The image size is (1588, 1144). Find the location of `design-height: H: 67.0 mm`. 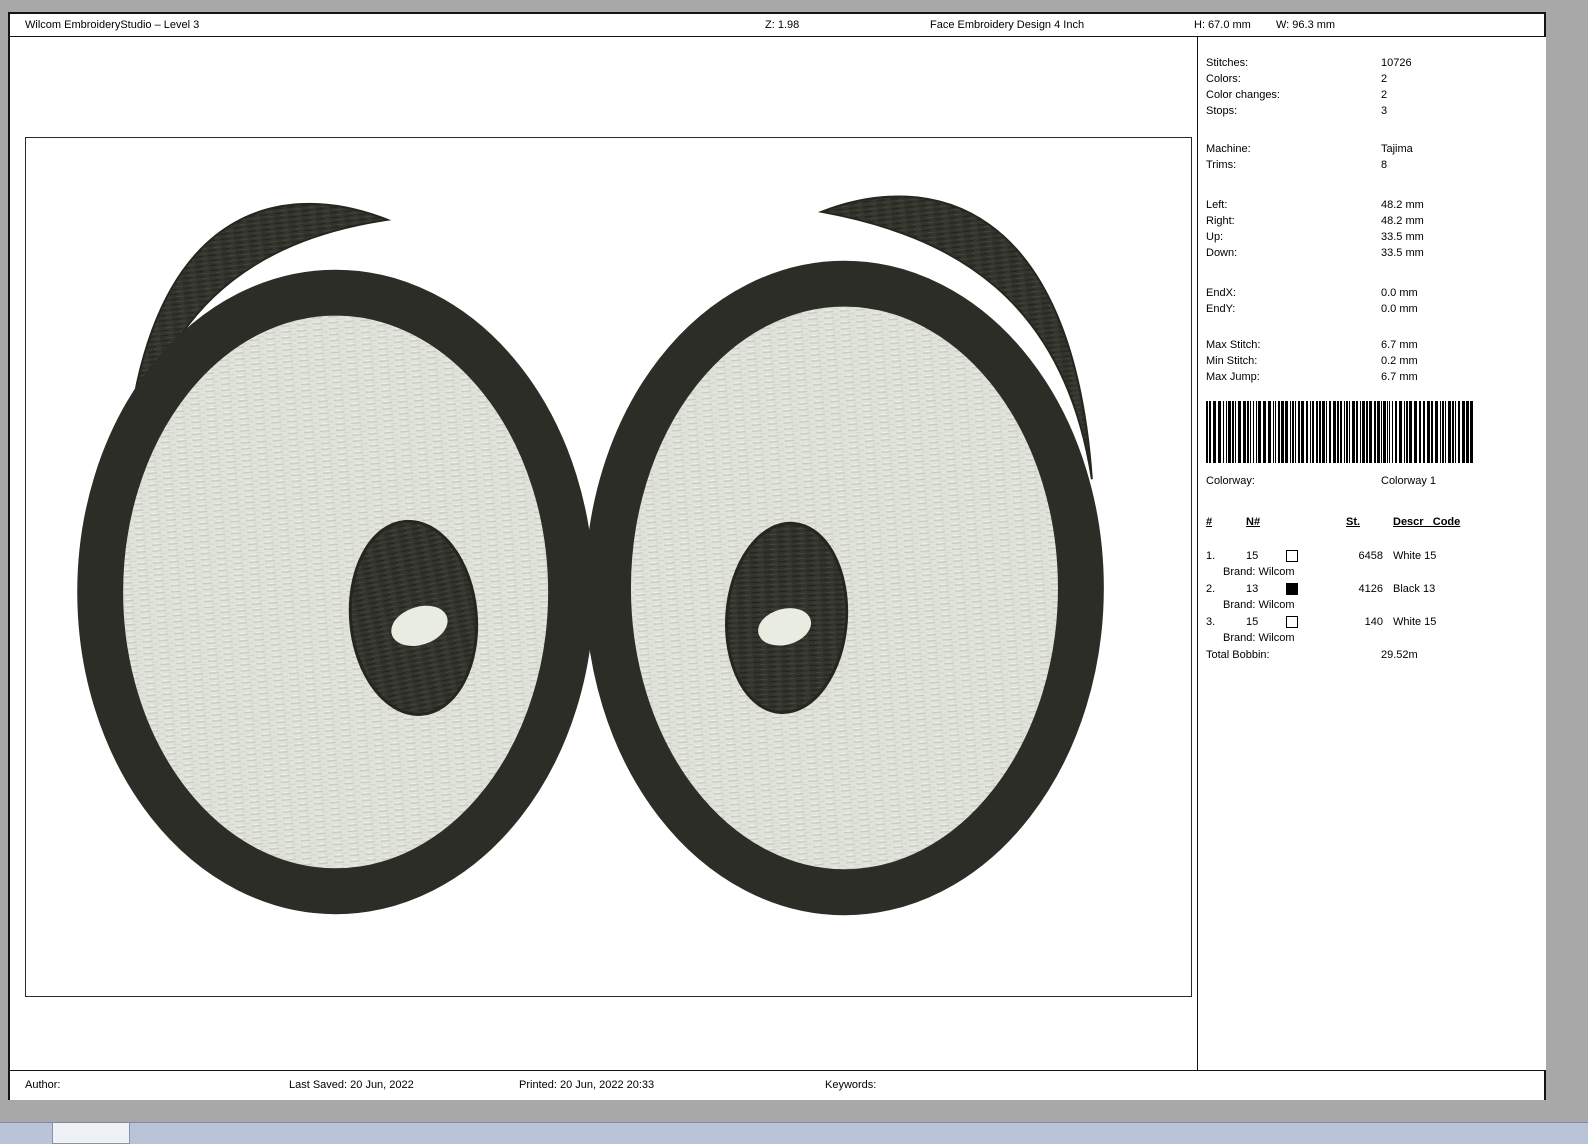

design-height: H: 67.0 mm is located at coordinates (1222, 25).